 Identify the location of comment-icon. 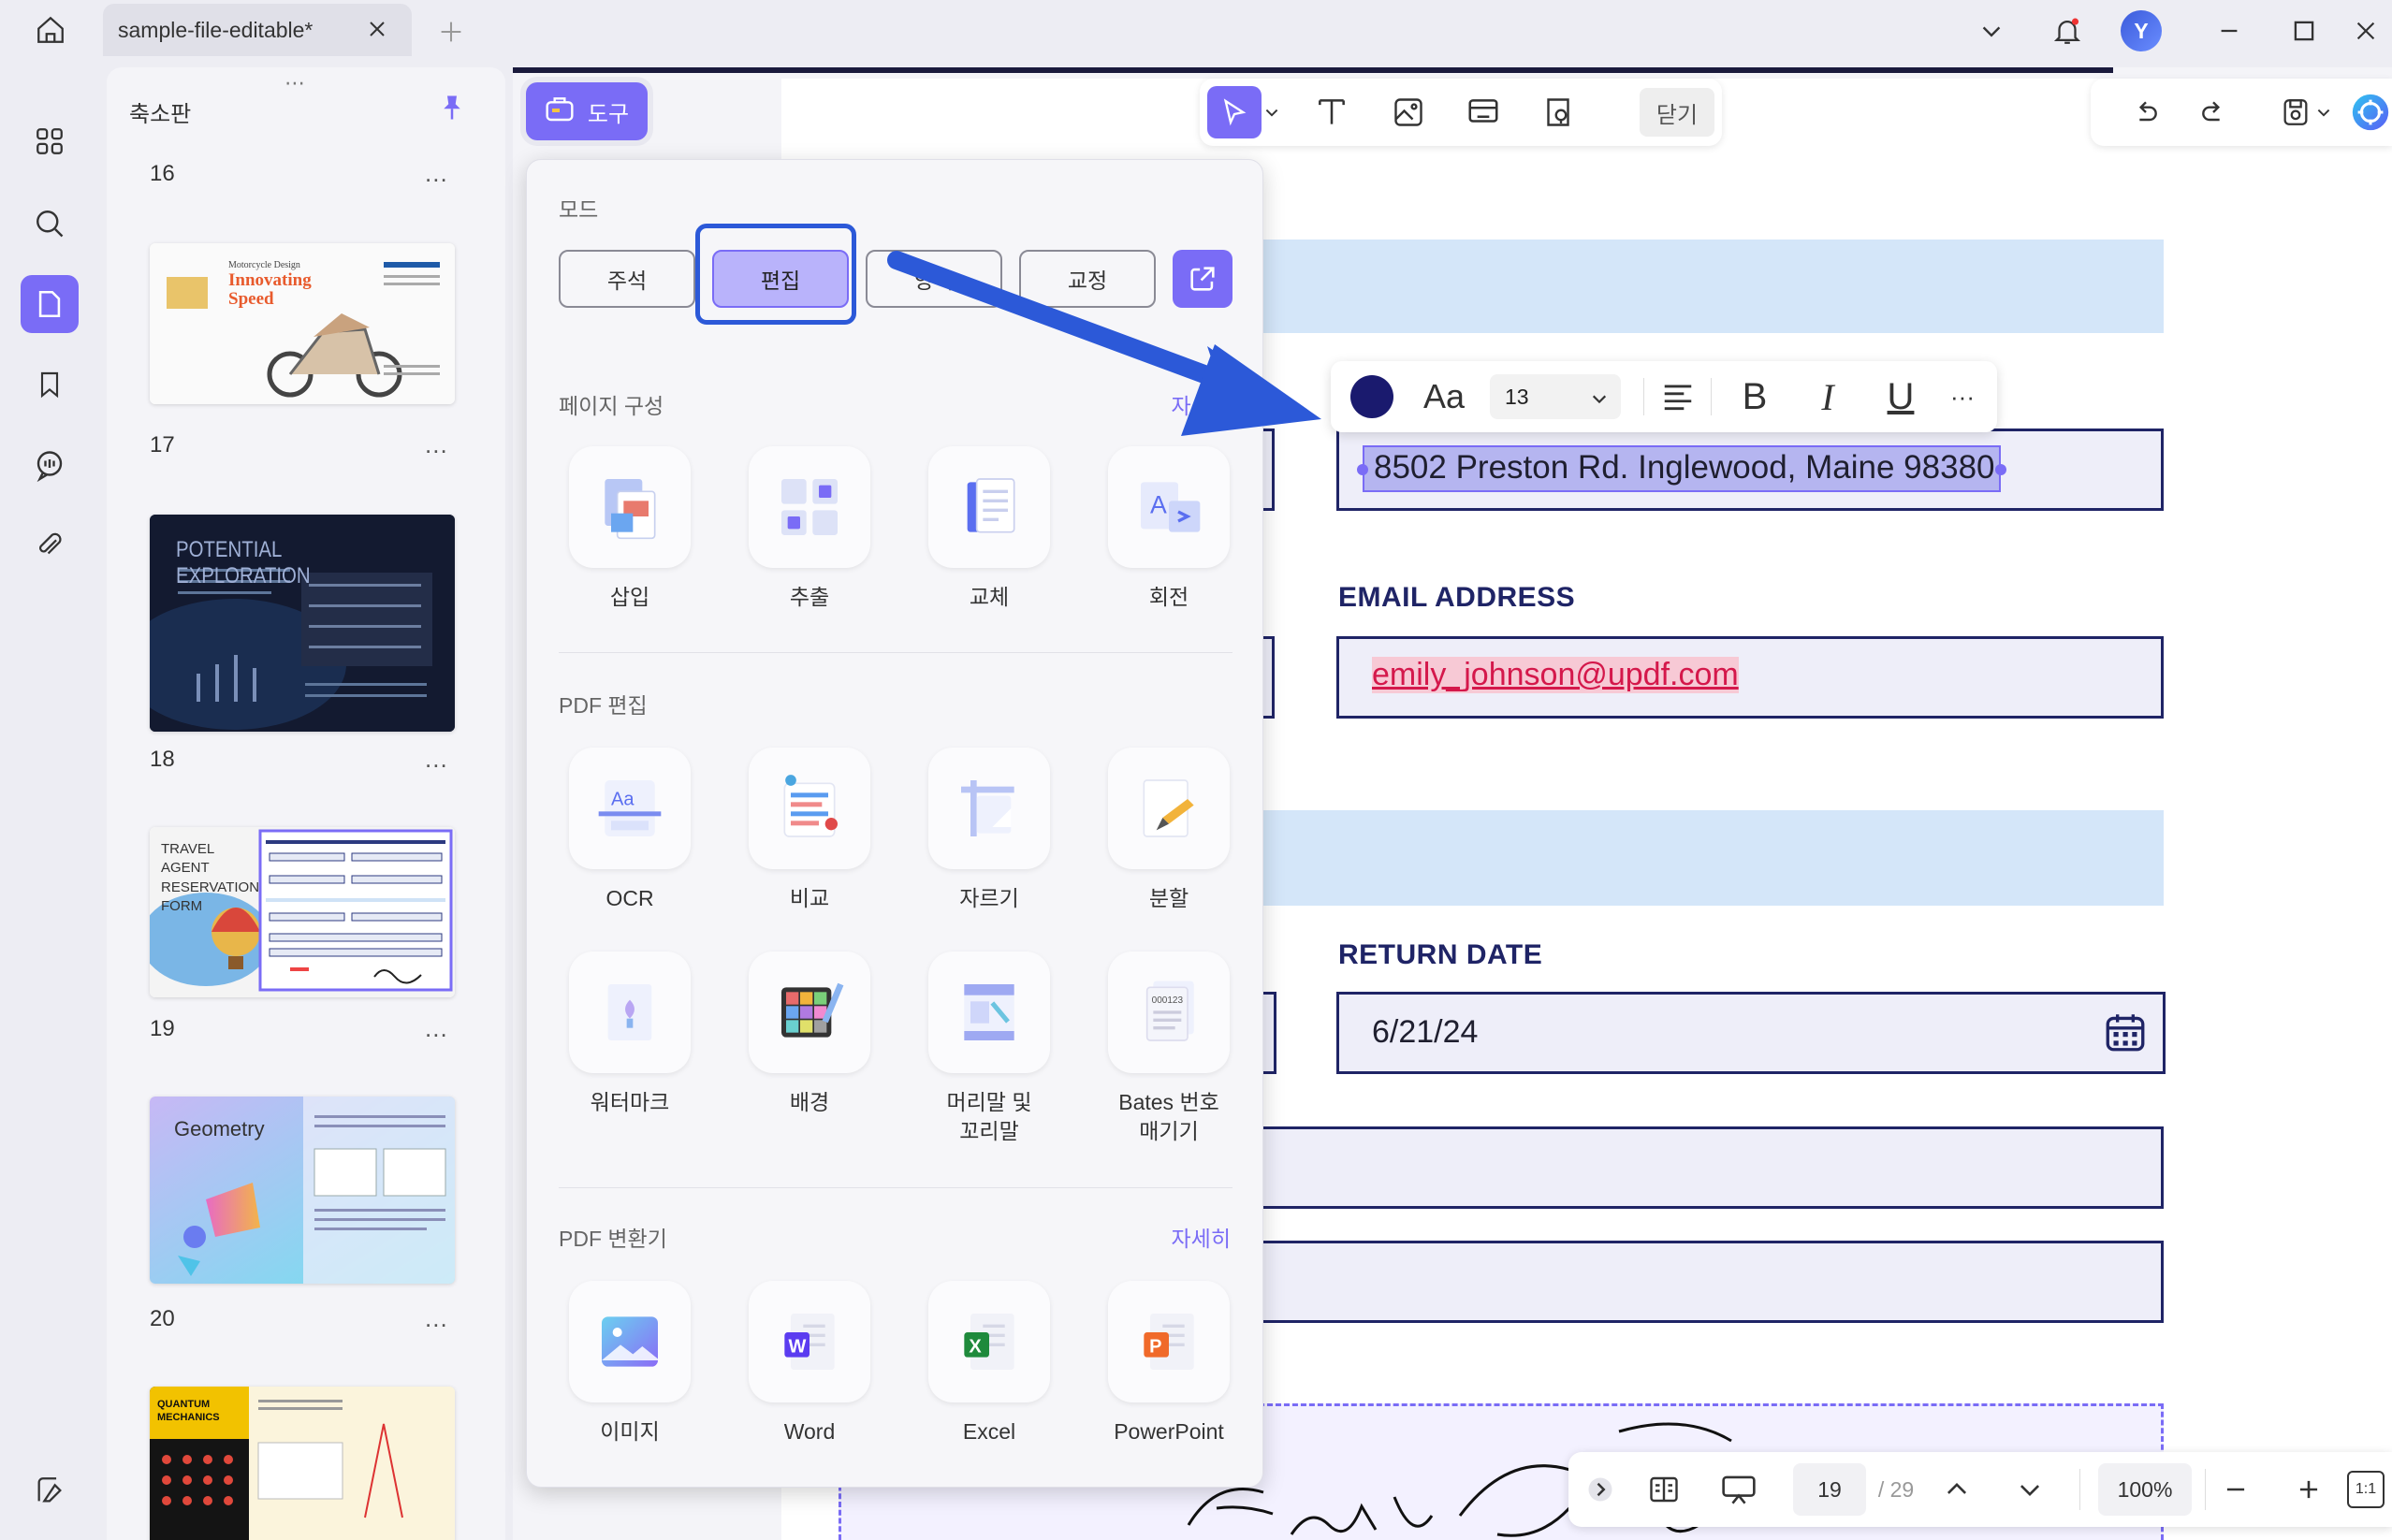
(50, 465).